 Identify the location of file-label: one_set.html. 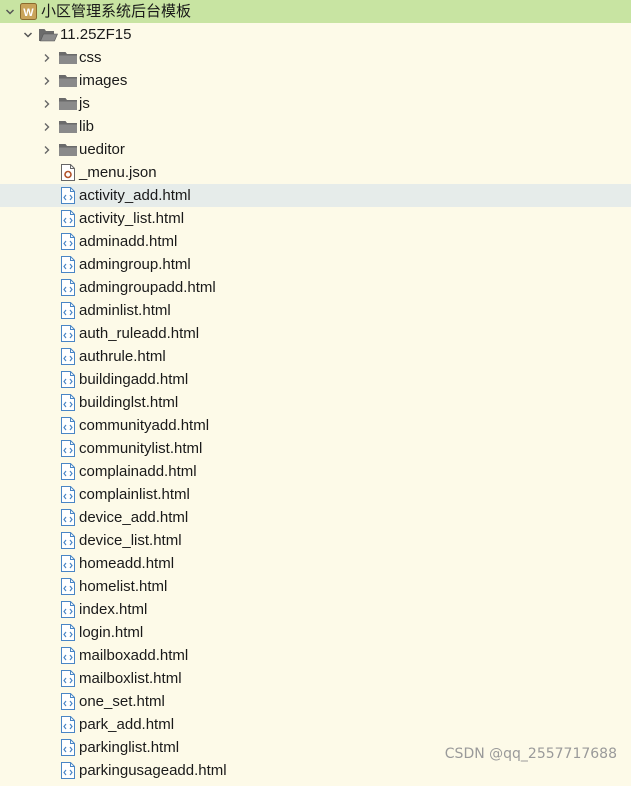
(122, 701).